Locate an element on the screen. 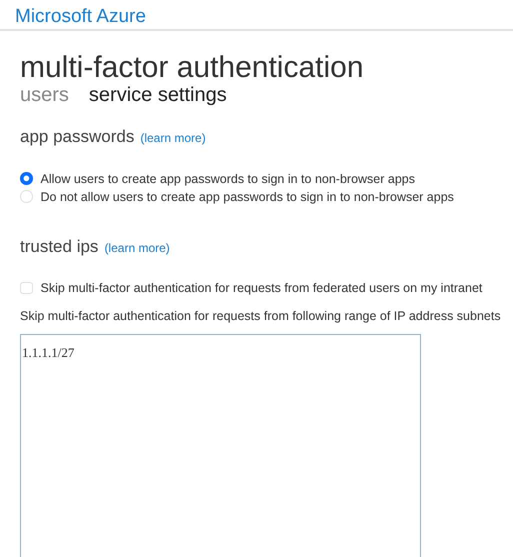  radio-button is located at coordinates (26, 178).